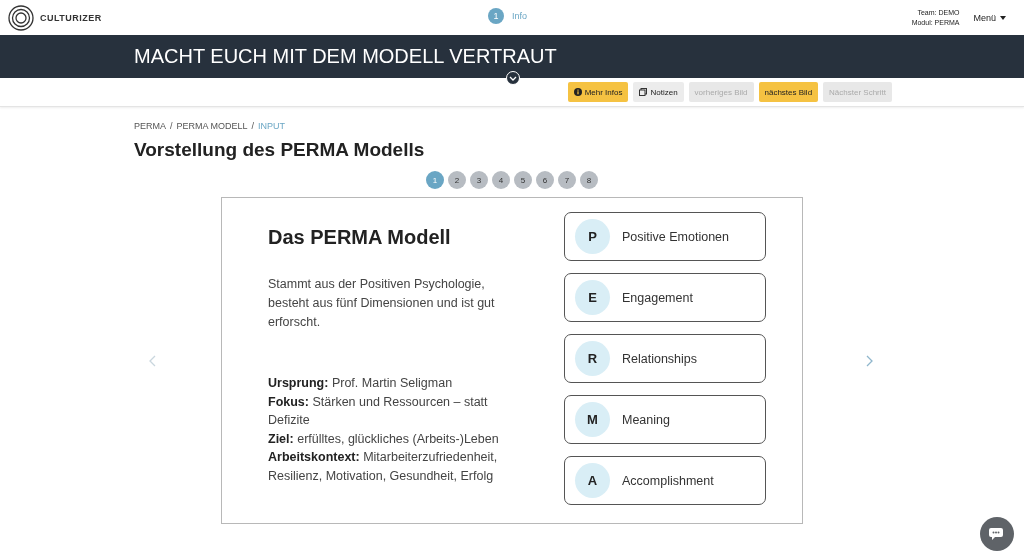  Describe the element at coordinates (21, 17) in the screenshot. I see `logo-icon` at that location.